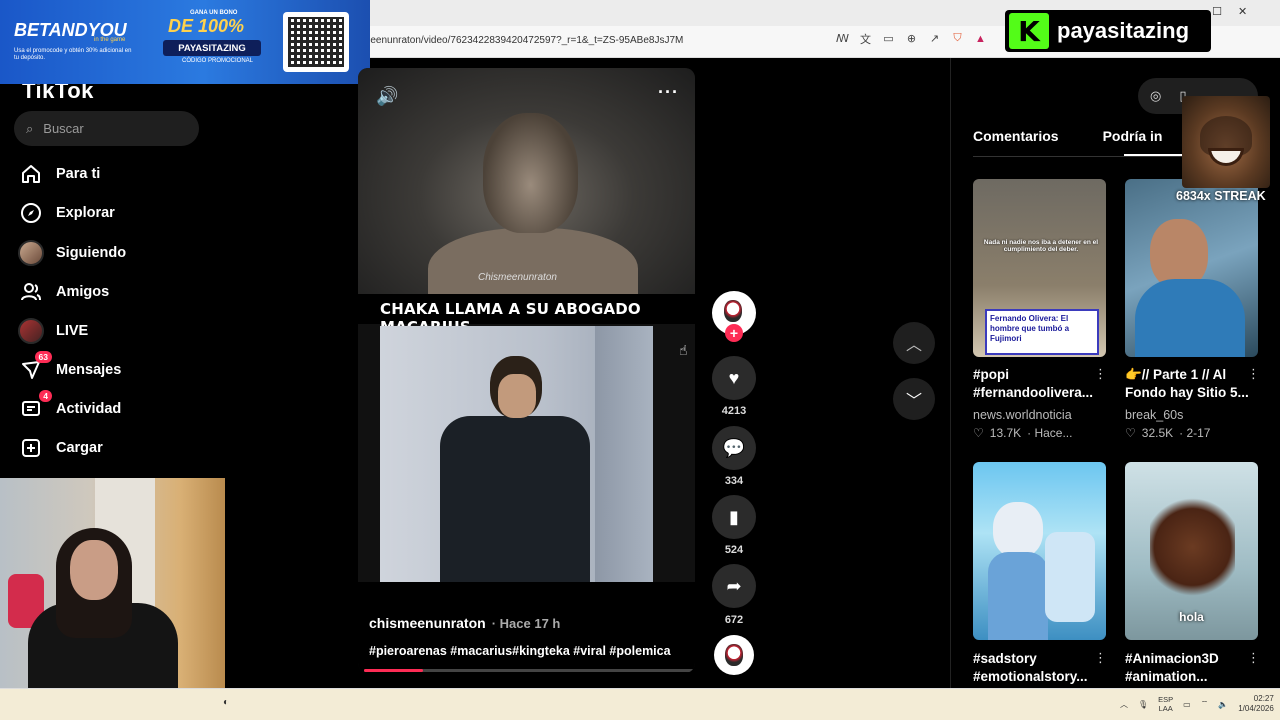 This screenshot has width=1280, height=720. I want to click on nav-label: Actividad, so click(89, 409).